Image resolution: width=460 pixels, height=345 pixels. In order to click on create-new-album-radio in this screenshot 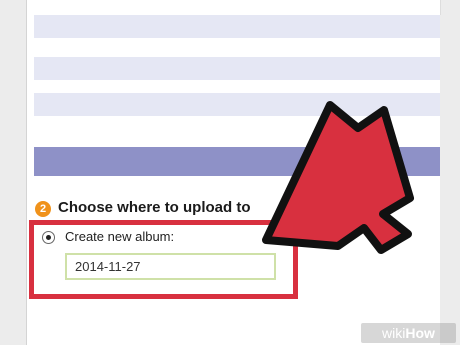, I will do `click(48, 237)`.